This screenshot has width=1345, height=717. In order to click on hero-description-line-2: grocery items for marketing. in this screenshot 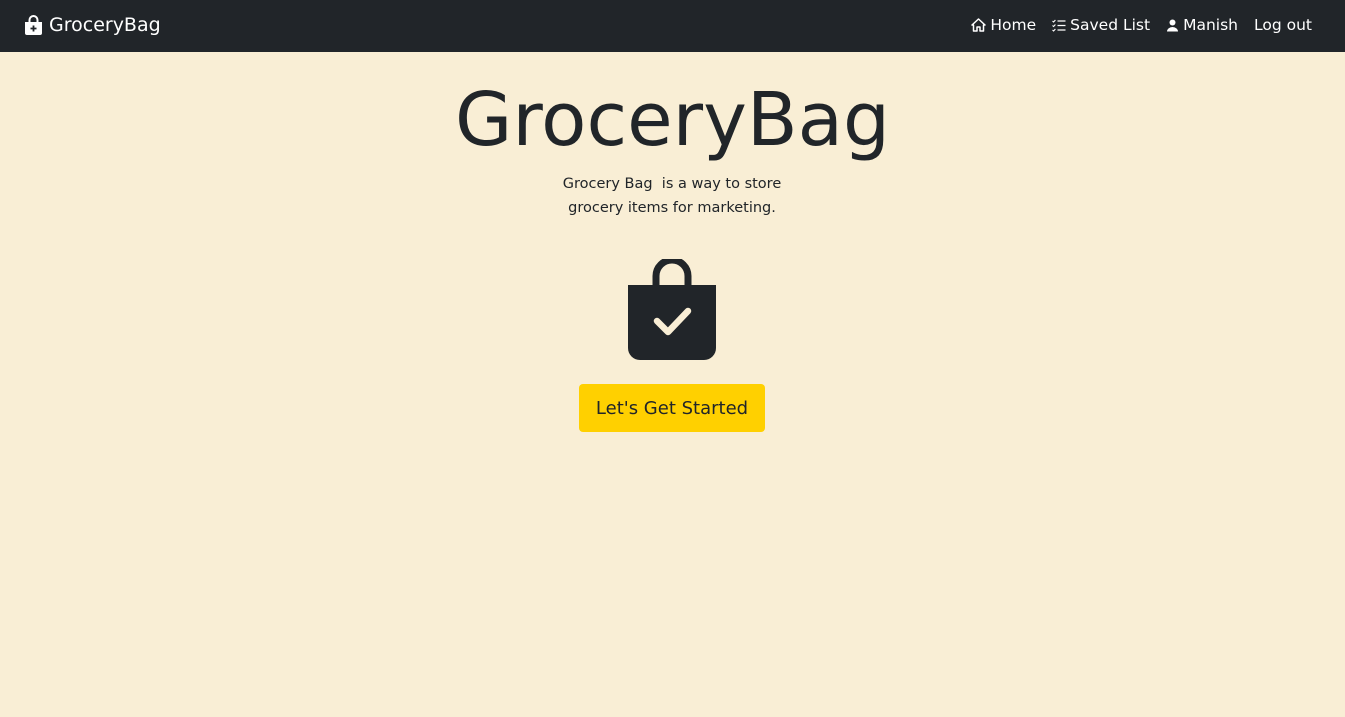, I will do `click(672, 208)`.